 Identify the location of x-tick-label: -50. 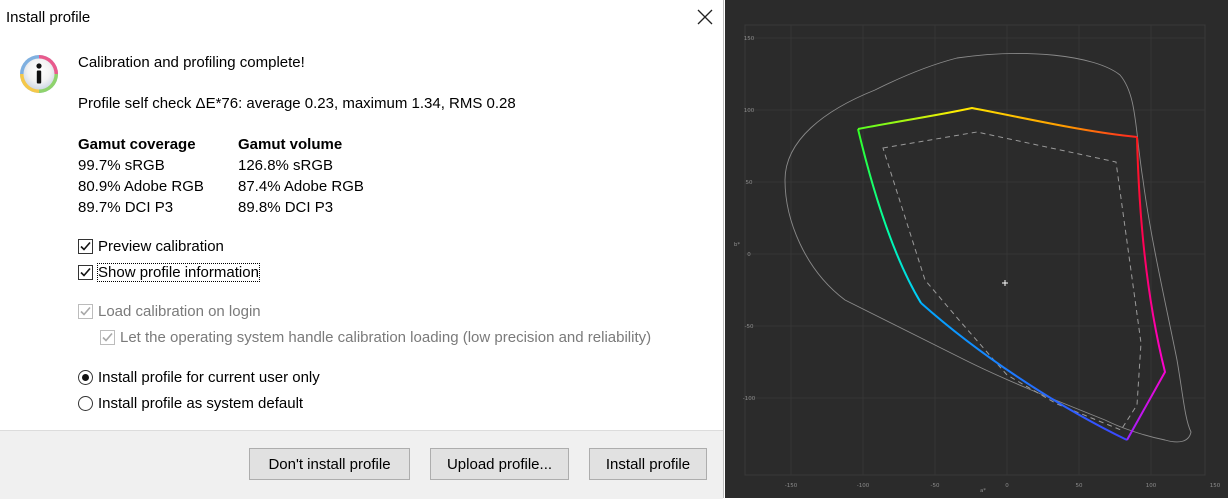
(935, 486).